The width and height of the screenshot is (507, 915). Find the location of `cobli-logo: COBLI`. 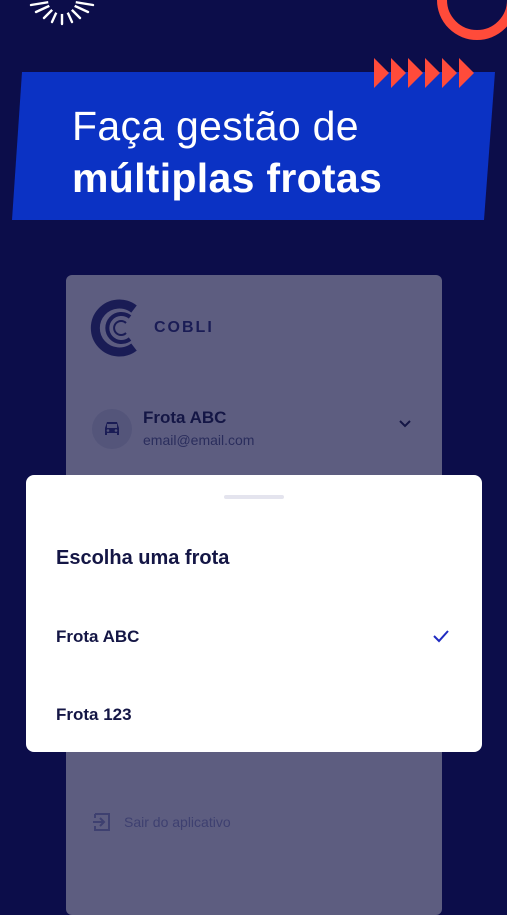

cobli-logo: COBLI is located at coordinates (180, 328).